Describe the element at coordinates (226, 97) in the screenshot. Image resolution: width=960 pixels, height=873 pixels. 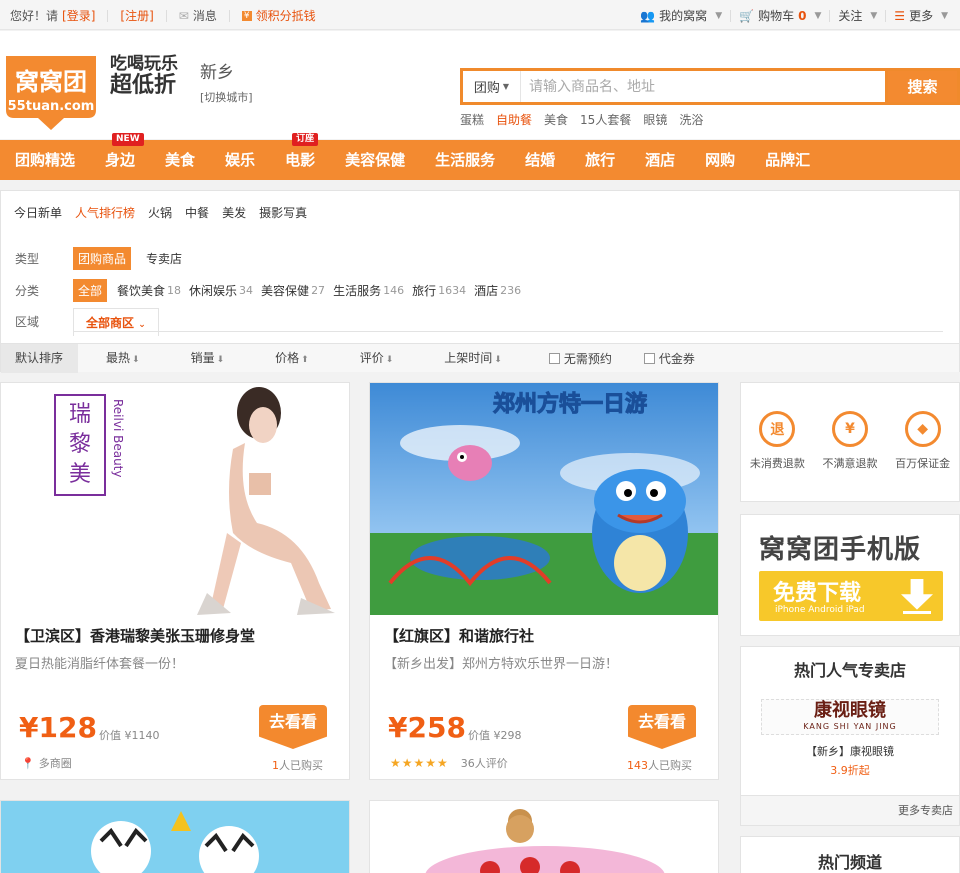
I see `switch-city-link: [切换城市]` at that location.